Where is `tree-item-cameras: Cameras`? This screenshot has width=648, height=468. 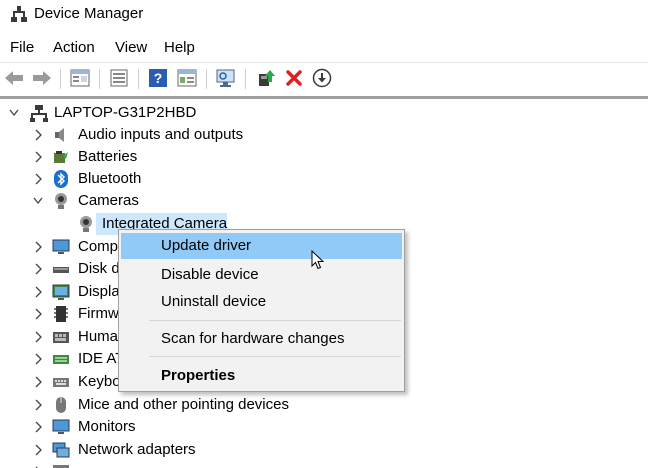 tree-item-cameras: Cameras is located at coordinates (324, 201).